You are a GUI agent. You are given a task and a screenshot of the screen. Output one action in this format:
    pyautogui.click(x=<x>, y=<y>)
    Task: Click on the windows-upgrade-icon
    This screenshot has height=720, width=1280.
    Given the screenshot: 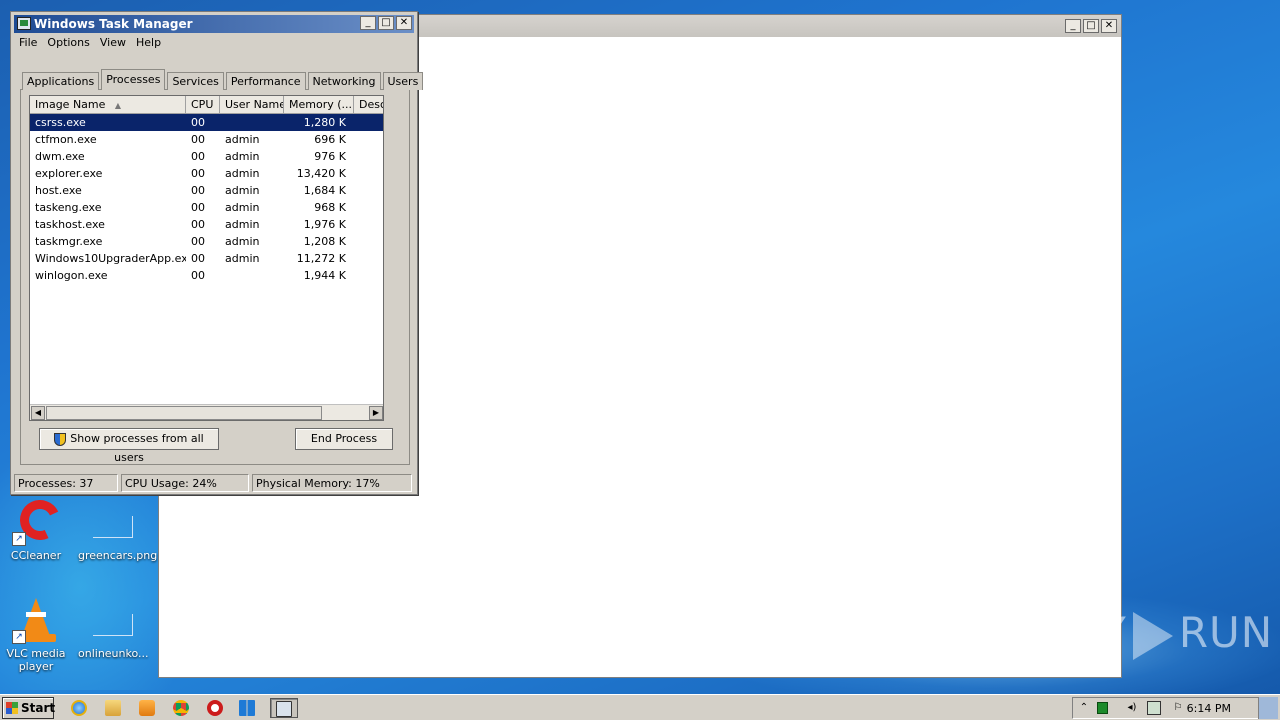 What is the action you would take?
    pyautogui.click(x=247, y=708)
    